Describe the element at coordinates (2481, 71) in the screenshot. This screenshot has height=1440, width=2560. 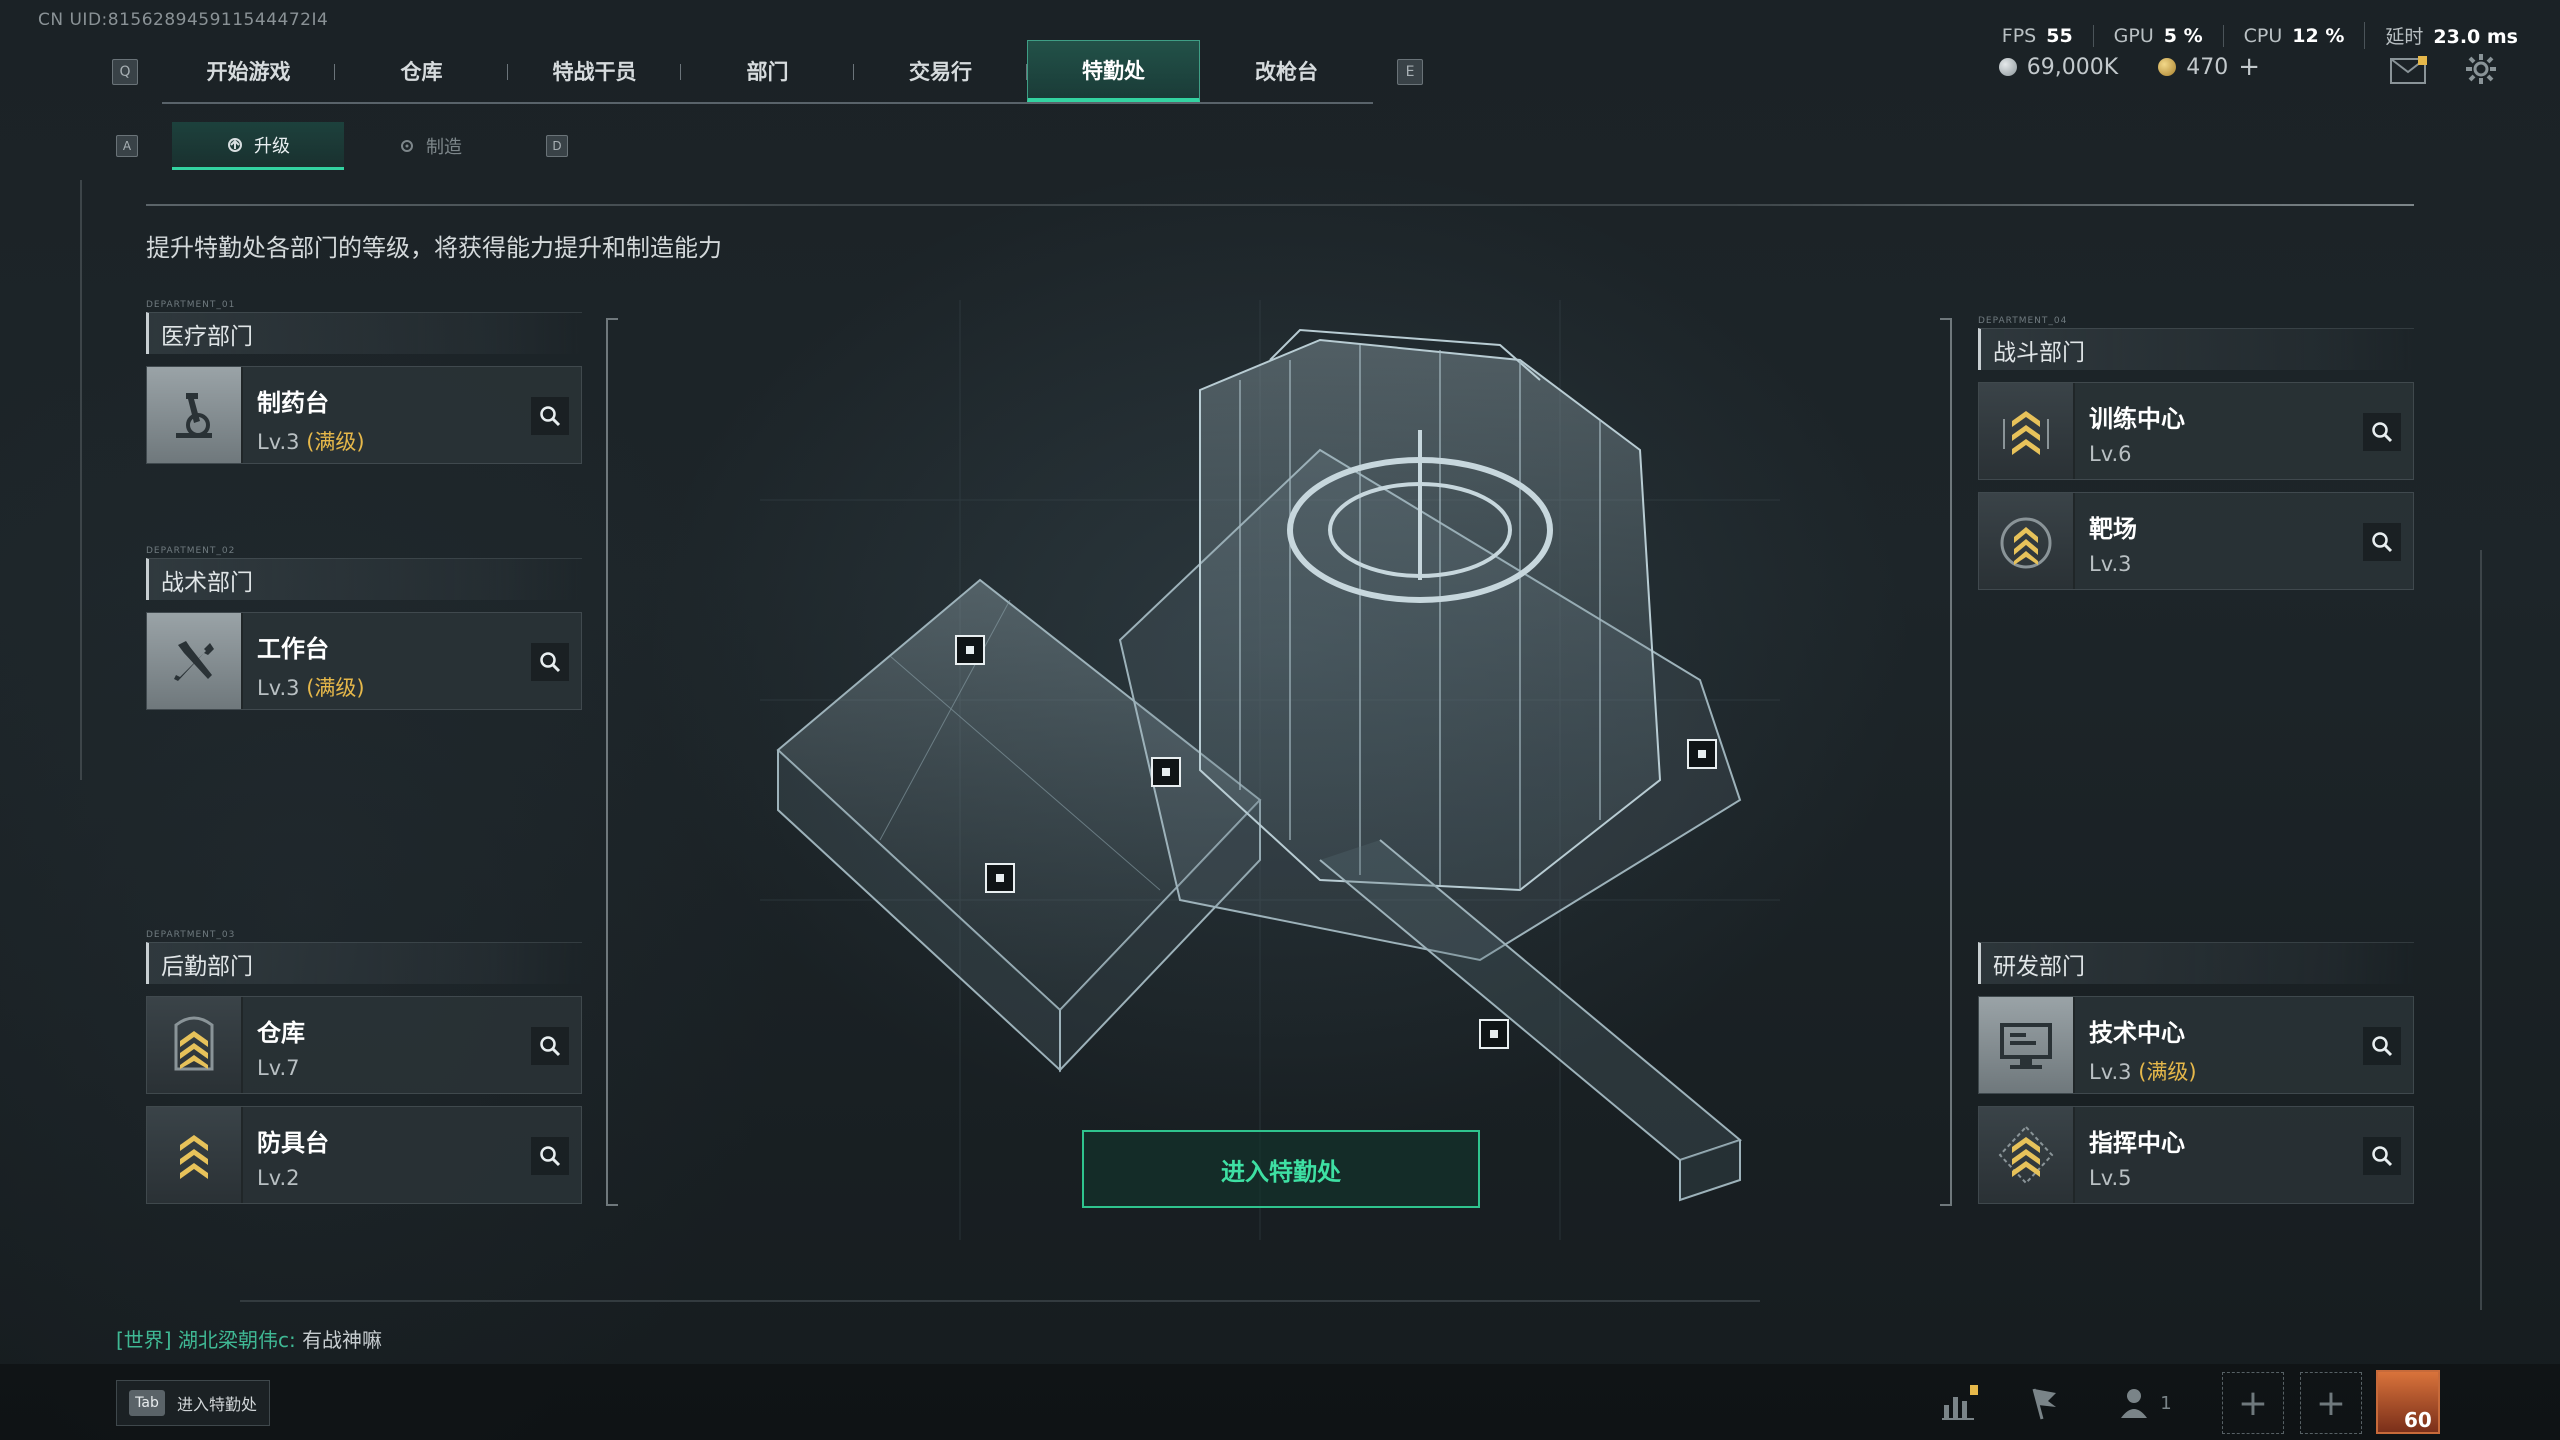
I see `gear-icon` at that location.